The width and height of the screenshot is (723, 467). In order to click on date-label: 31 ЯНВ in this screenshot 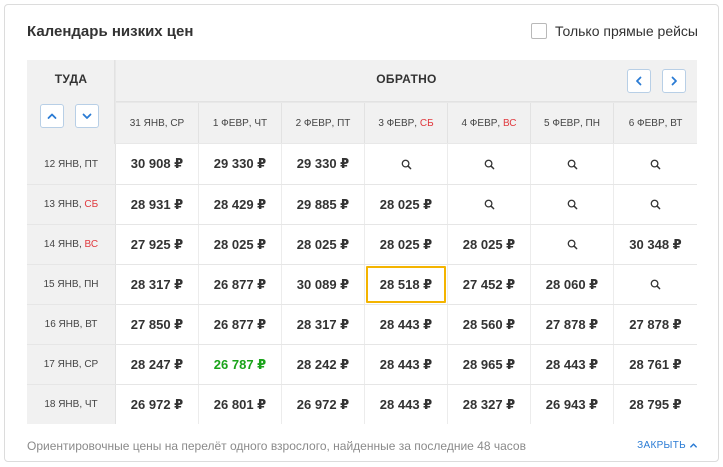, I will do `click(147, 123)`.